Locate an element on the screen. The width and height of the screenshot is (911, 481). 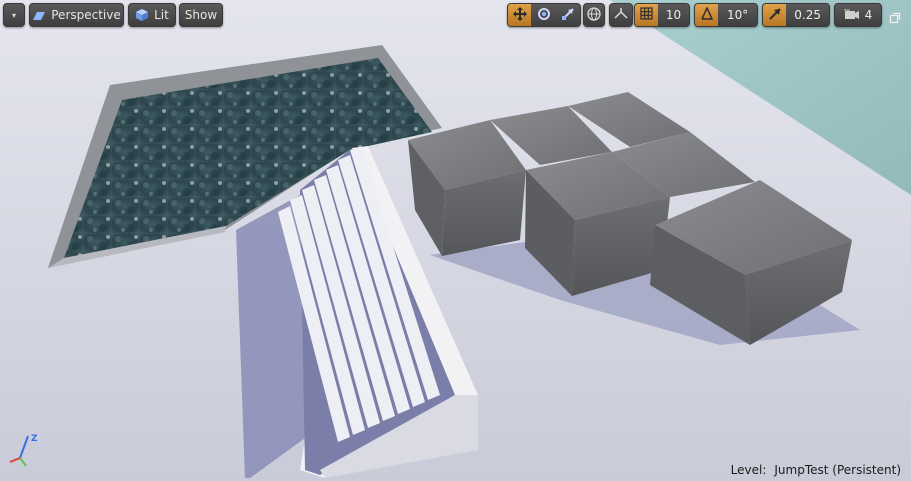
perspective-button: Perspective is located at coordinates (76, 15).